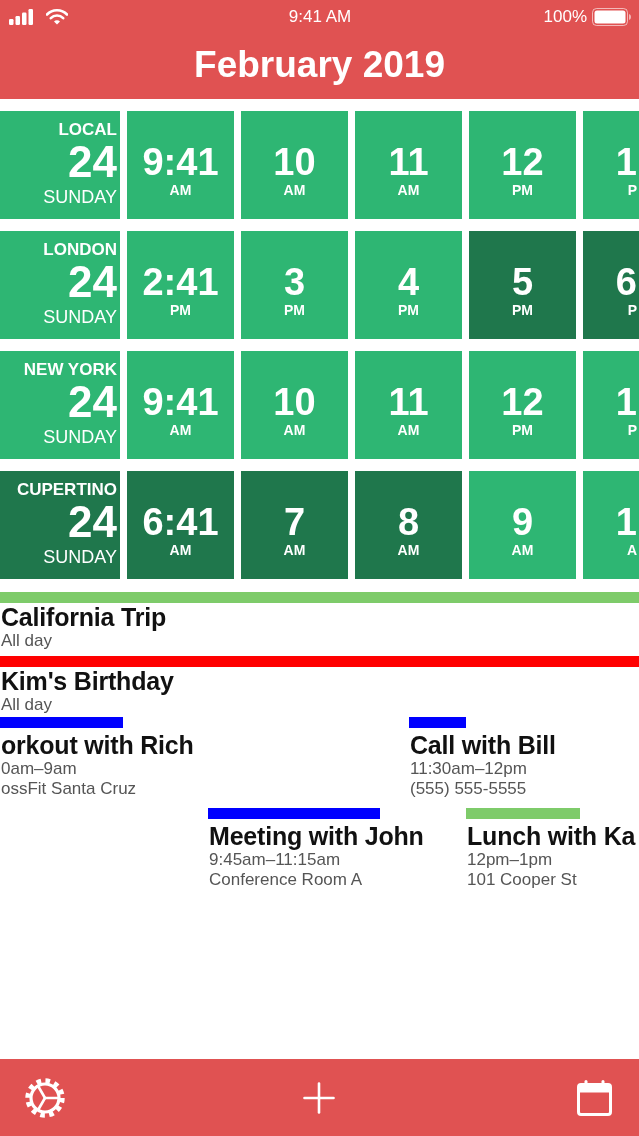  I want to click on event-time: 11:30am–12pm, so click(468, 769).